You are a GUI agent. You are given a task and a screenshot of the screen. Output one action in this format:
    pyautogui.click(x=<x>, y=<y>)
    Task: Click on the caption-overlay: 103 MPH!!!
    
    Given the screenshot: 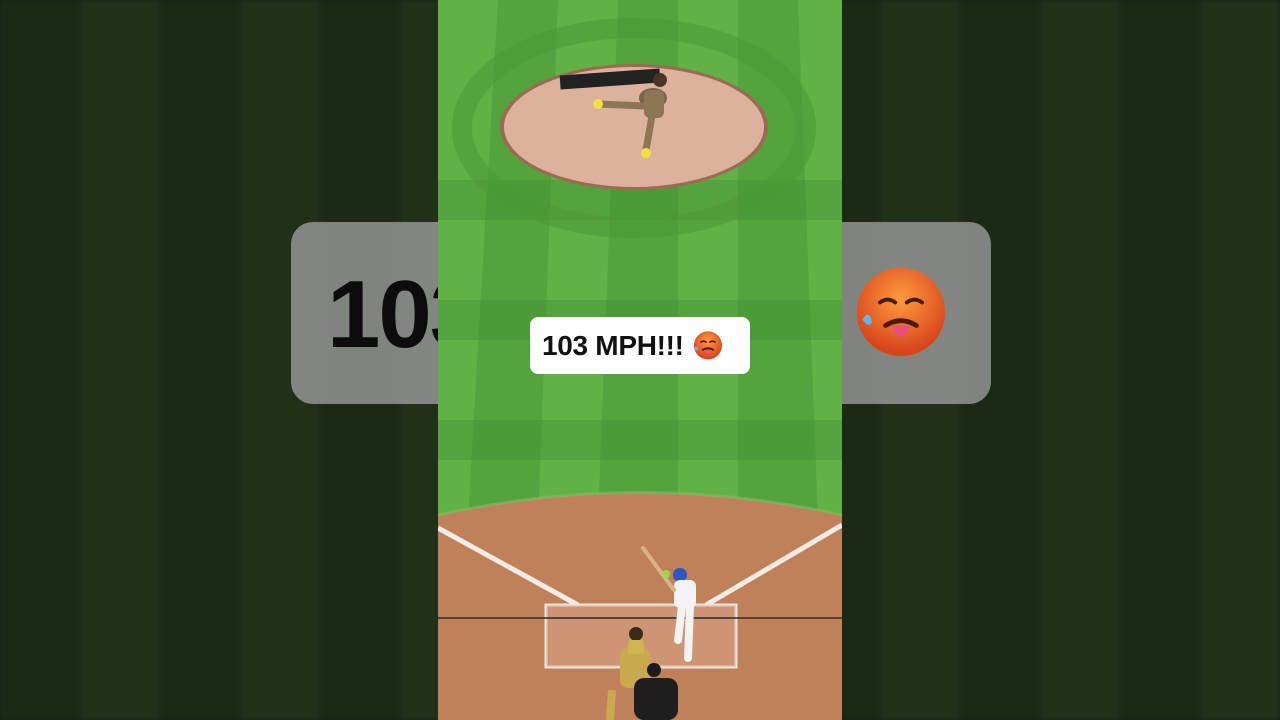 What is the action you would take?
    pyautogui.click(x=640, y=345)
    